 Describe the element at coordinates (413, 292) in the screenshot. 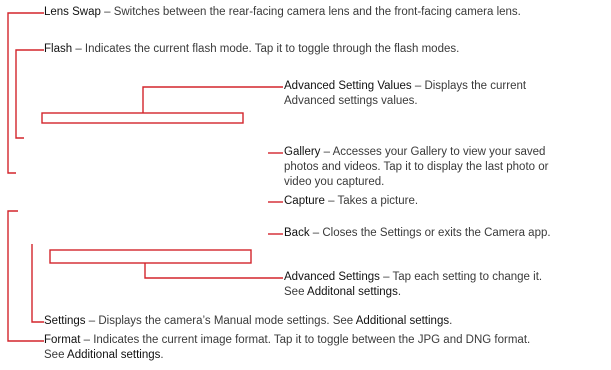

I see `advanced-settings-line2: See Additonal settings.` at that location.